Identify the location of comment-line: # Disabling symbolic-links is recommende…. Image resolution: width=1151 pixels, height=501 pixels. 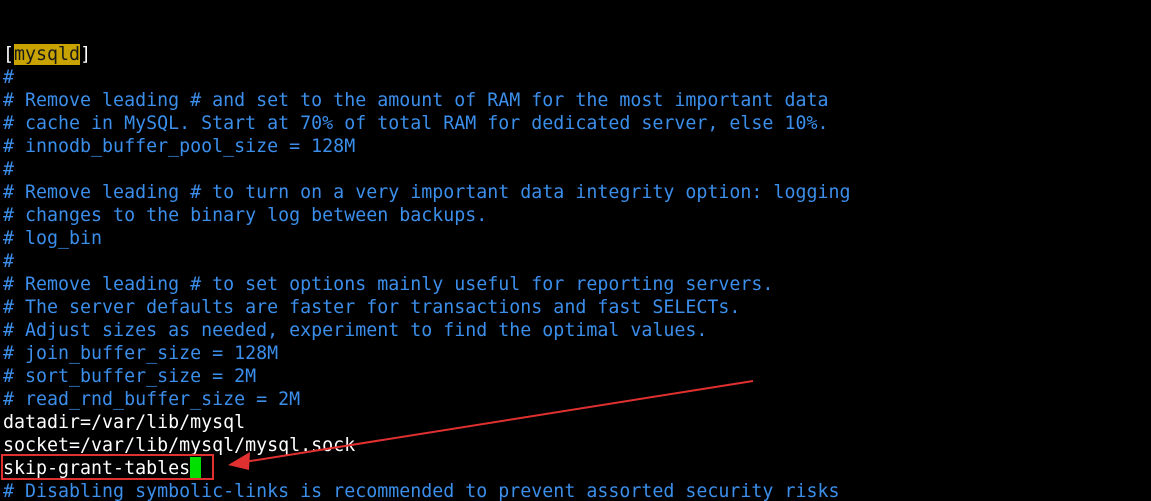
(421, 491).